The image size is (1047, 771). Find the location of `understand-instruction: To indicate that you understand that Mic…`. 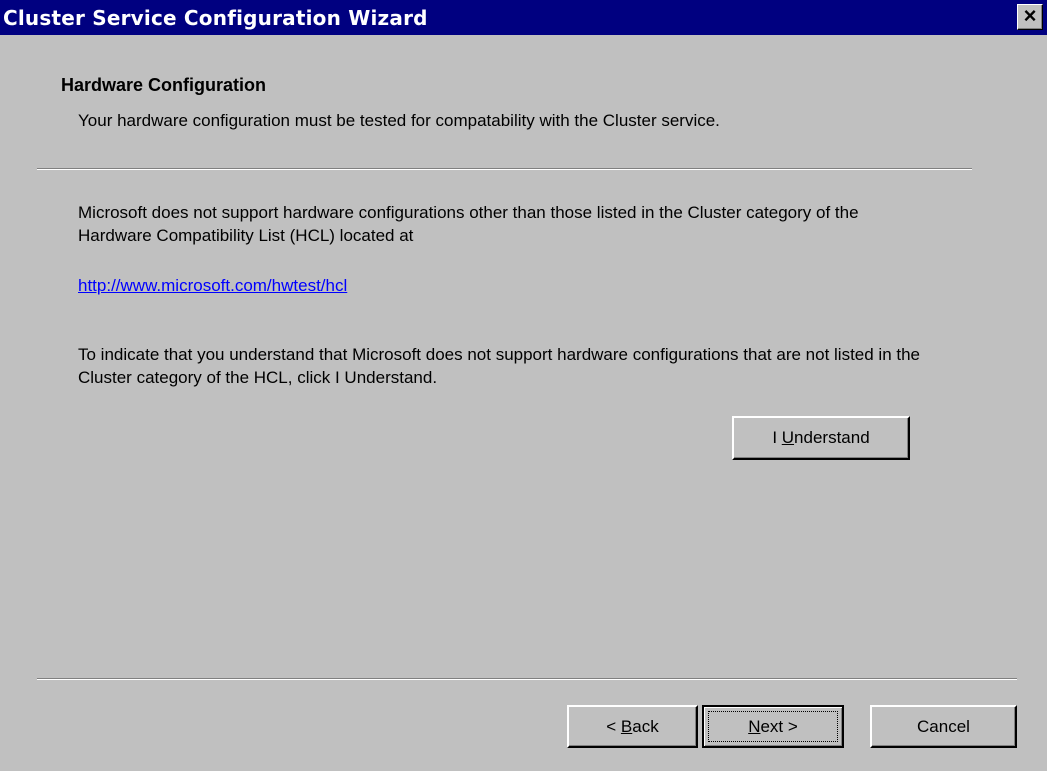

understand-instruction: To indicate that you understand that Mic… is located at coordinates (499, 366).